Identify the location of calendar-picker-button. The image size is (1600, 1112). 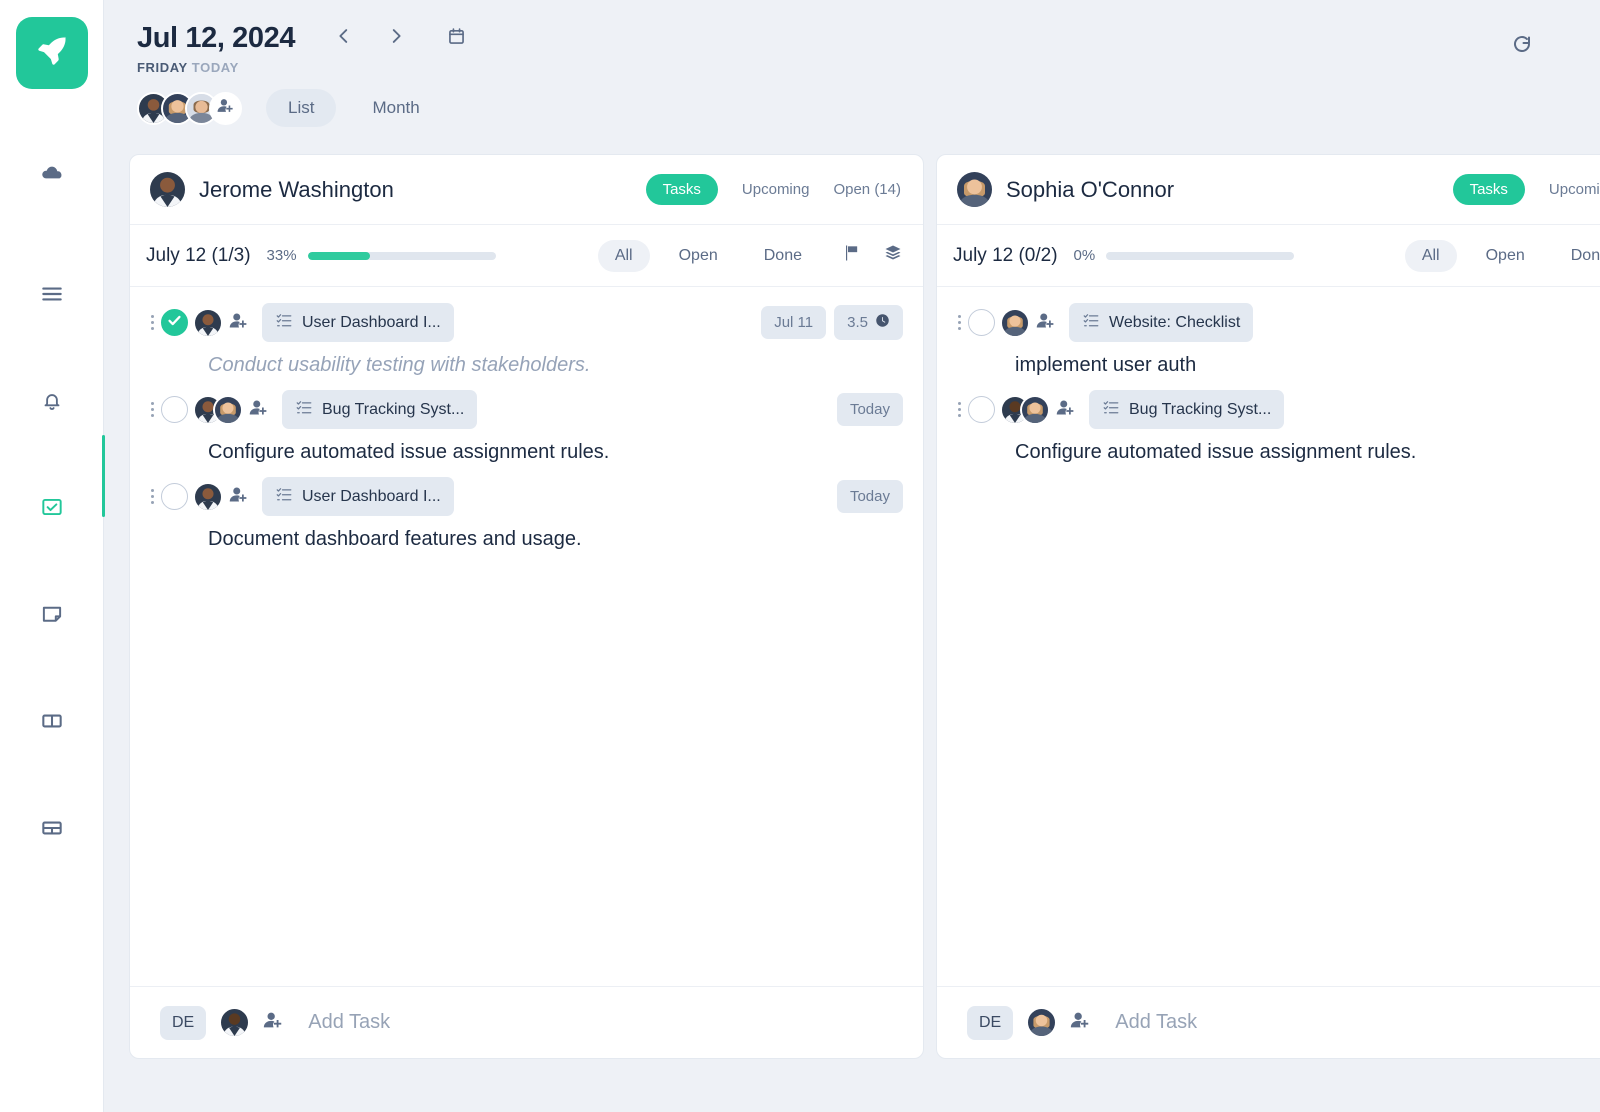
(456, 39).